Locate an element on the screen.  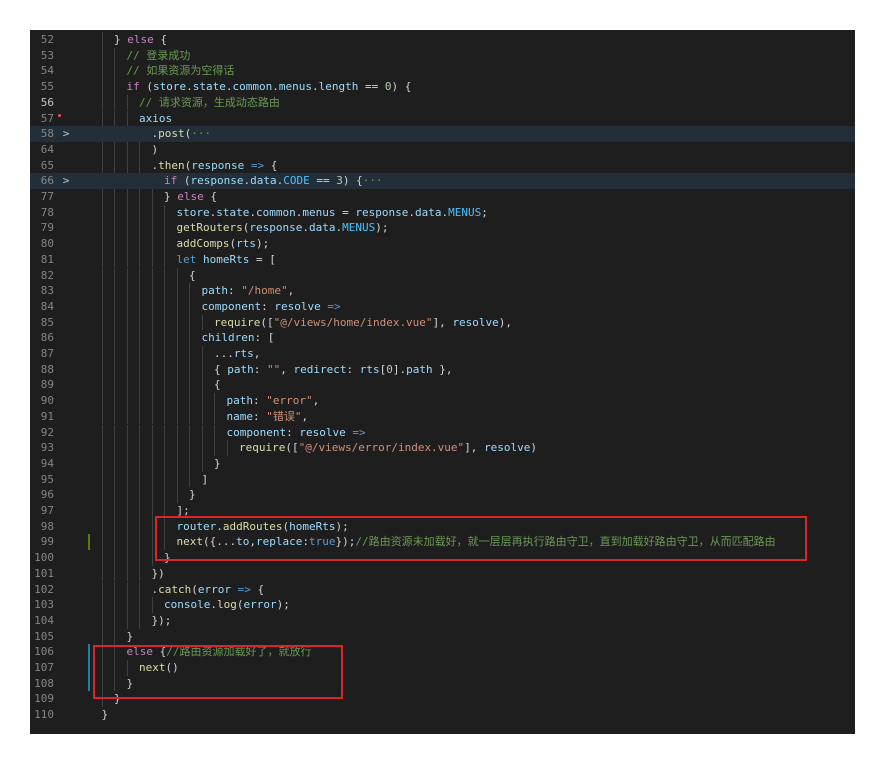
line-number: 101 is located at coordinates (44, 573).